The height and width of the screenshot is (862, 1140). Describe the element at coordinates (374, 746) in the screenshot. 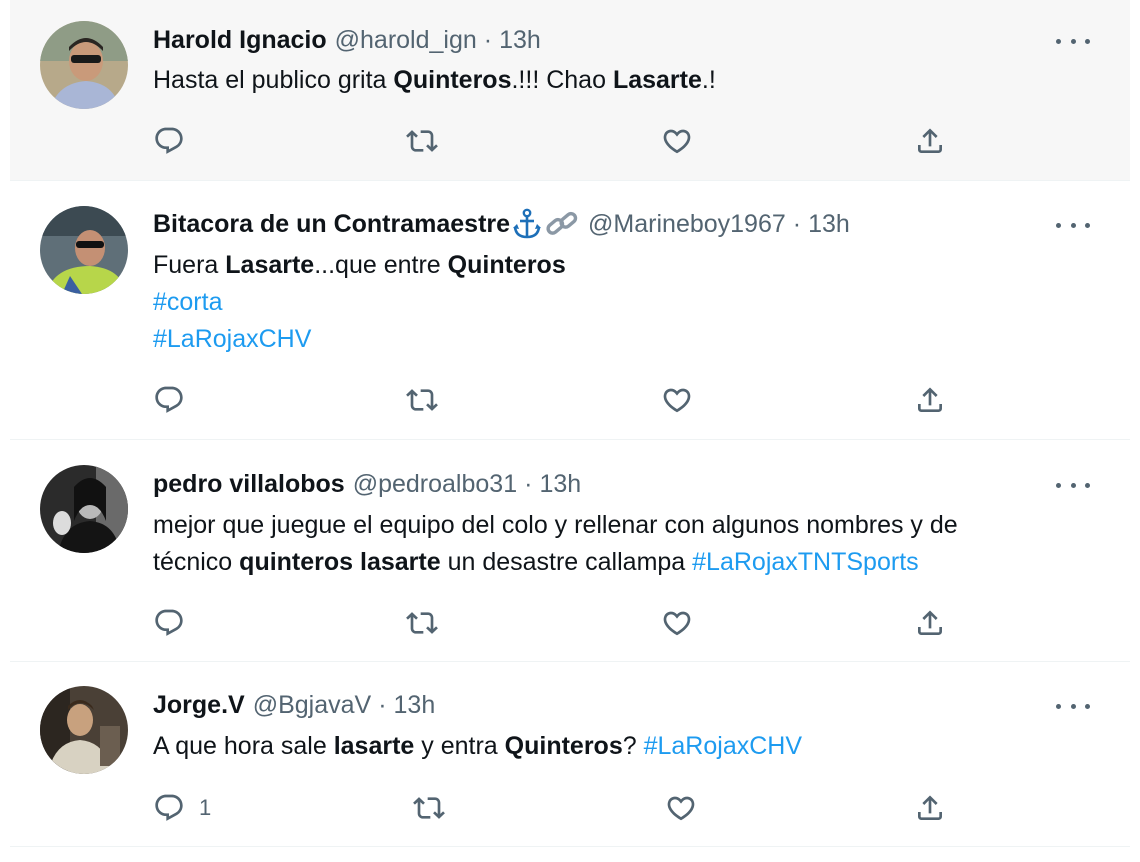

I see `keyword: lasarte` at that location.